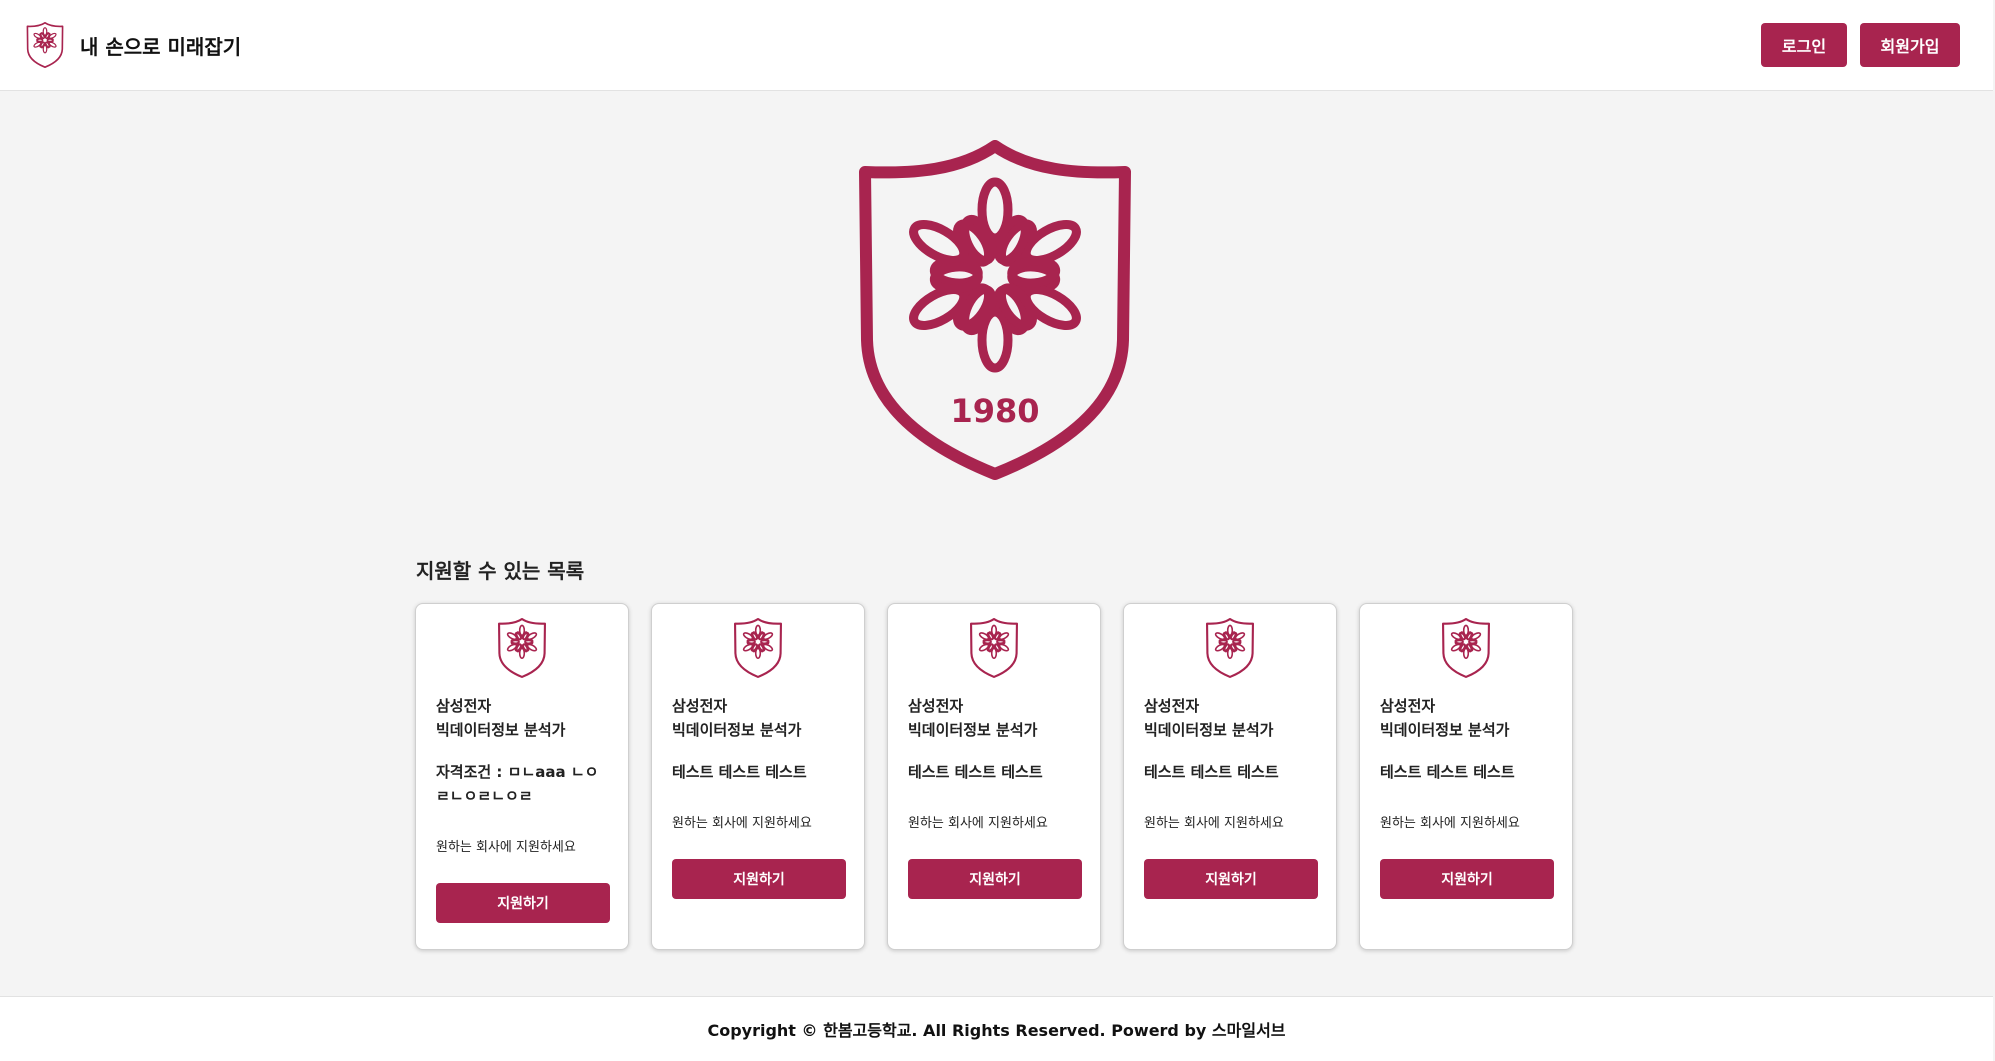 The height and width of the screenshot is (1061, 1995). I want to click on login-button: 로그인, so click(1804, 45).